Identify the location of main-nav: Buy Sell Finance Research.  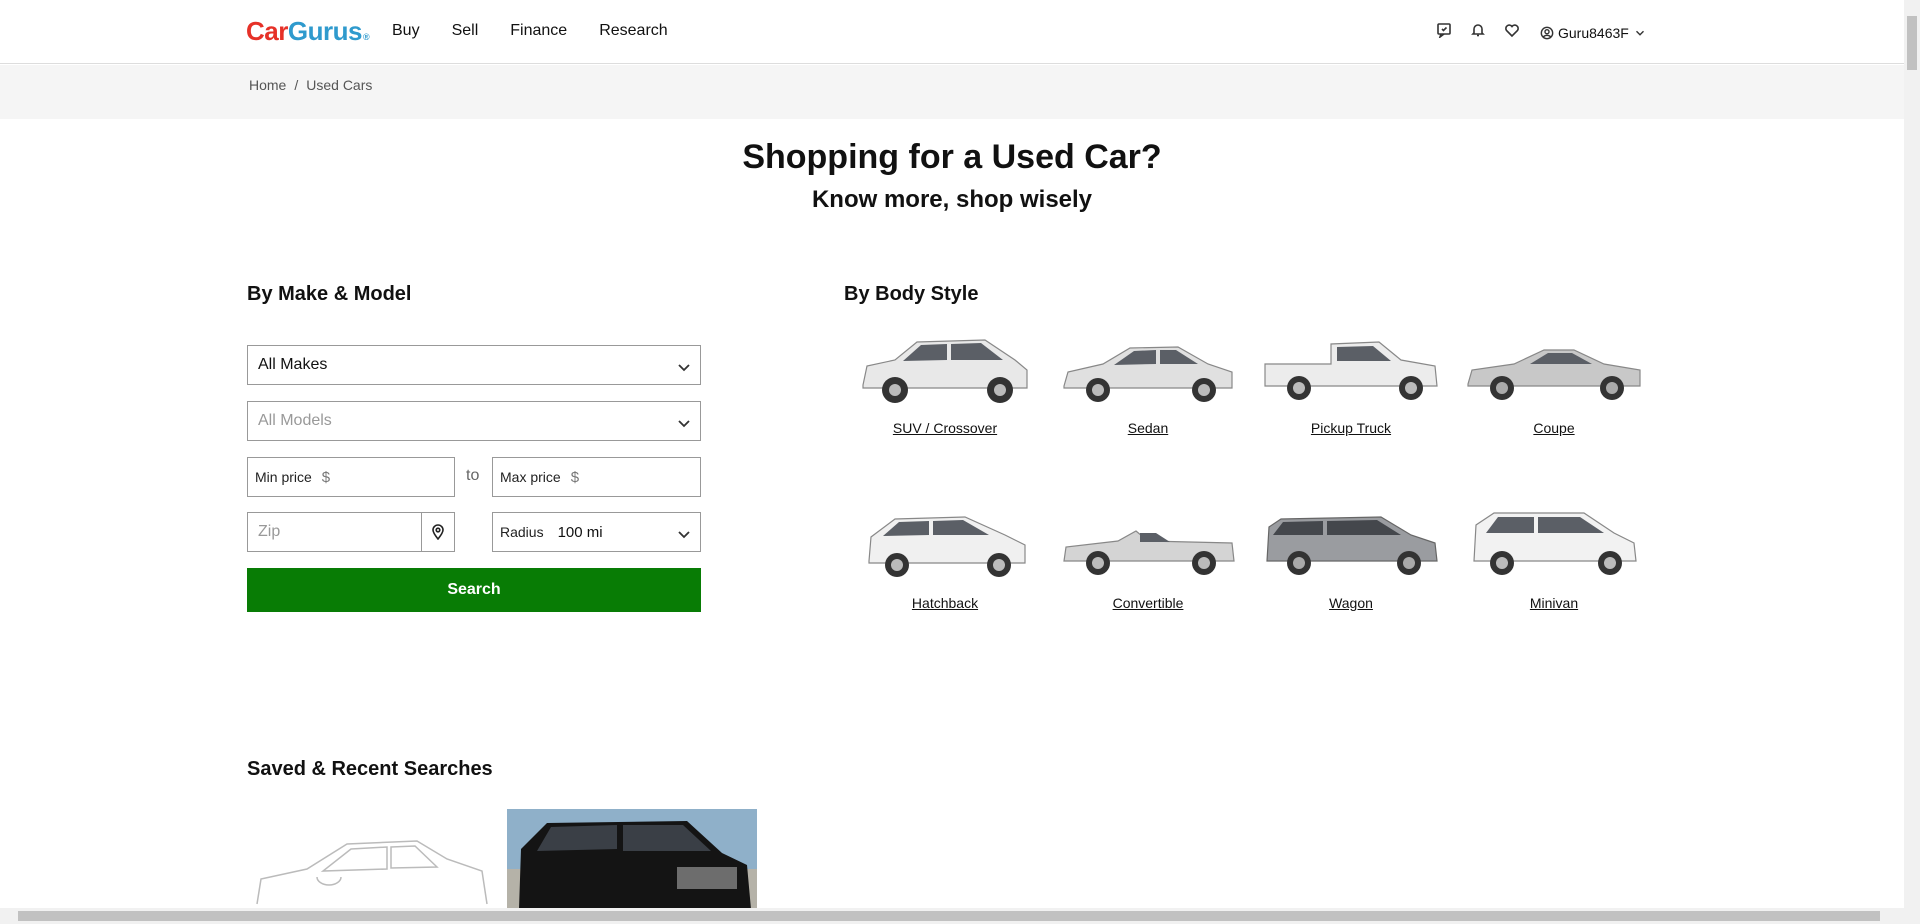
(530, 31).